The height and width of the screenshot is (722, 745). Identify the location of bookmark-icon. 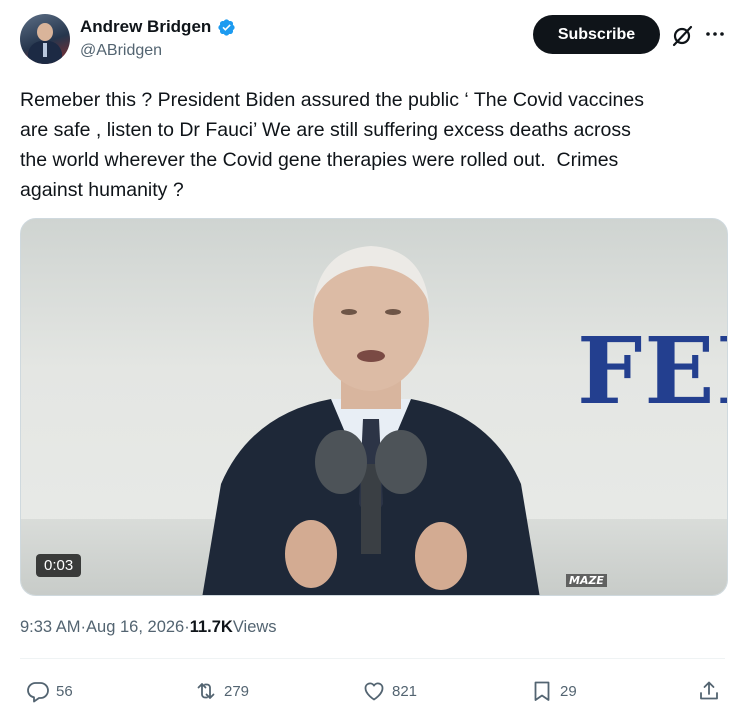
(542, 691).